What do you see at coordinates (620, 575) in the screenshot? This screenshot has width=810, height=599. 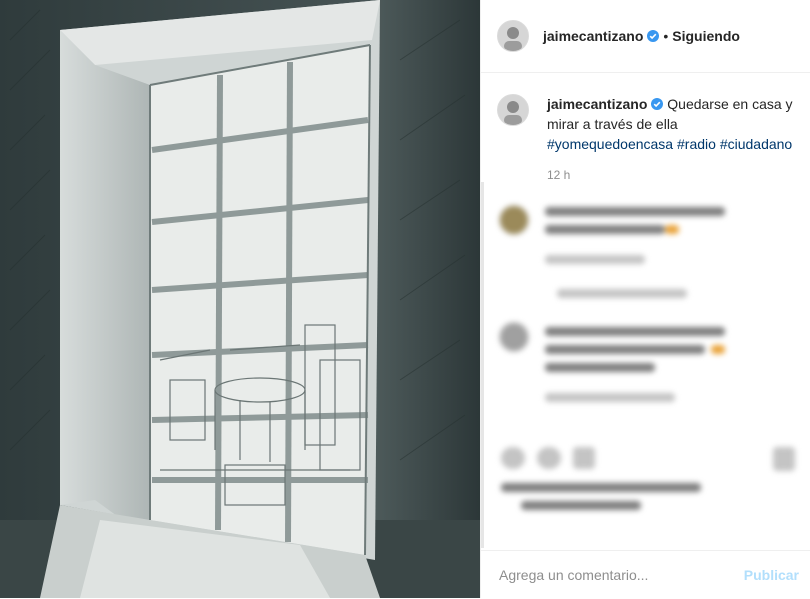 I see `comment-input` at bounding box center [620, 575].